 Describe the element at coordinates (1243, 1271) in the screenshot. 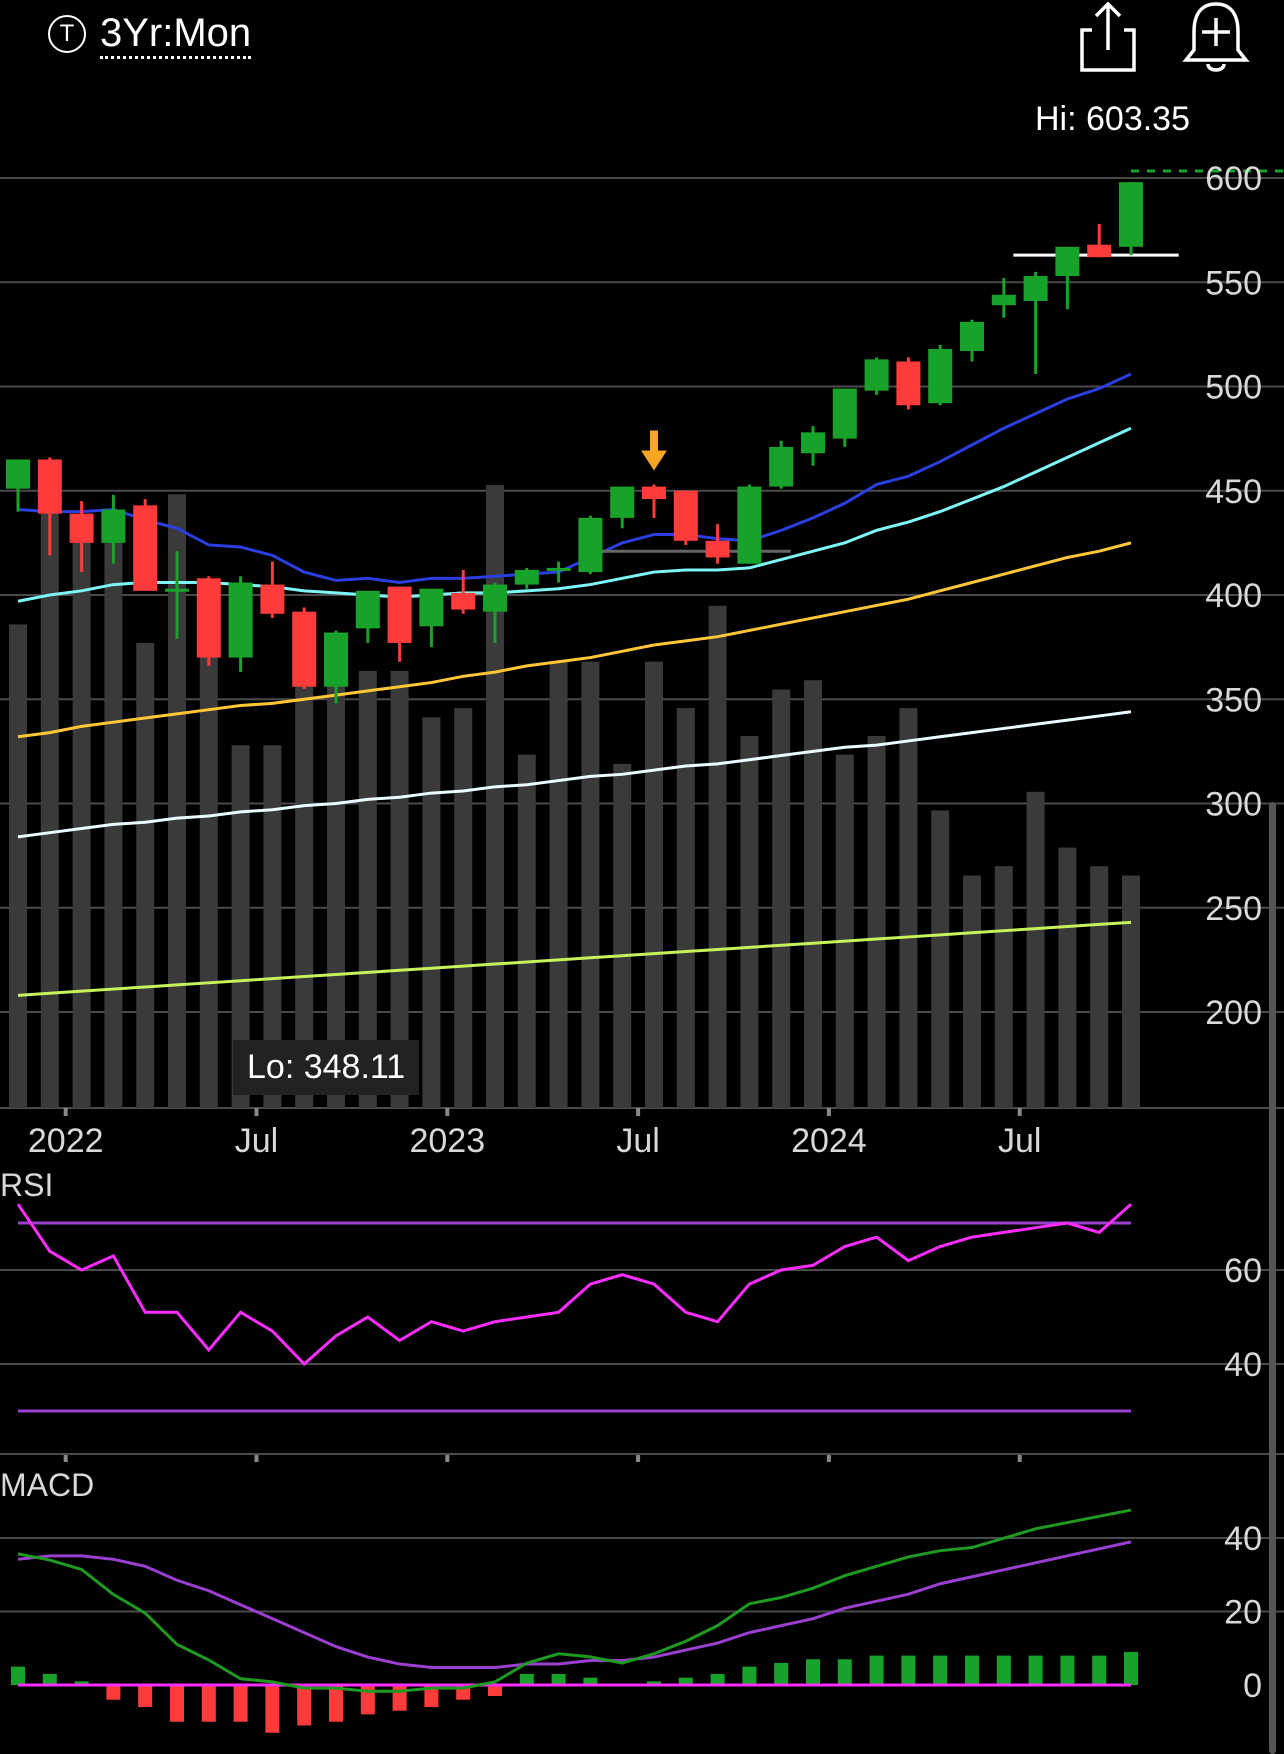

I see `rsi-tick-label: 60` at that location.